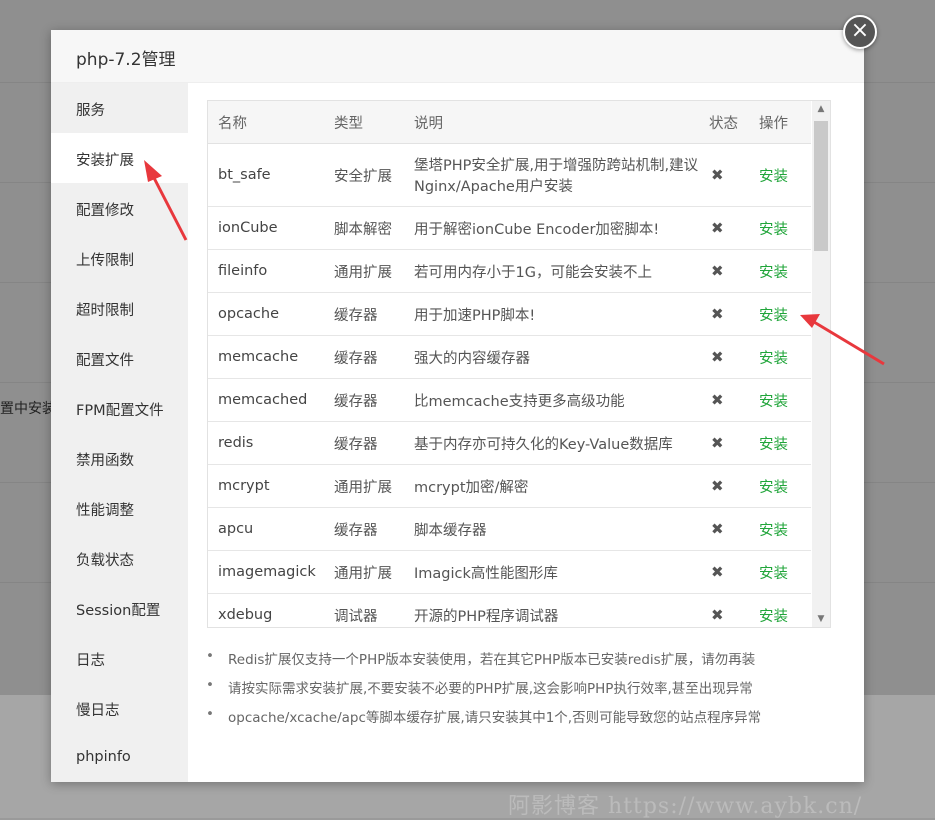 The width and height of the screenshot is (935, 820). Describe the element at coordinates (821, 619) in the screenshot. I see `scroll-down-arrow-icon: ▼` at that location.